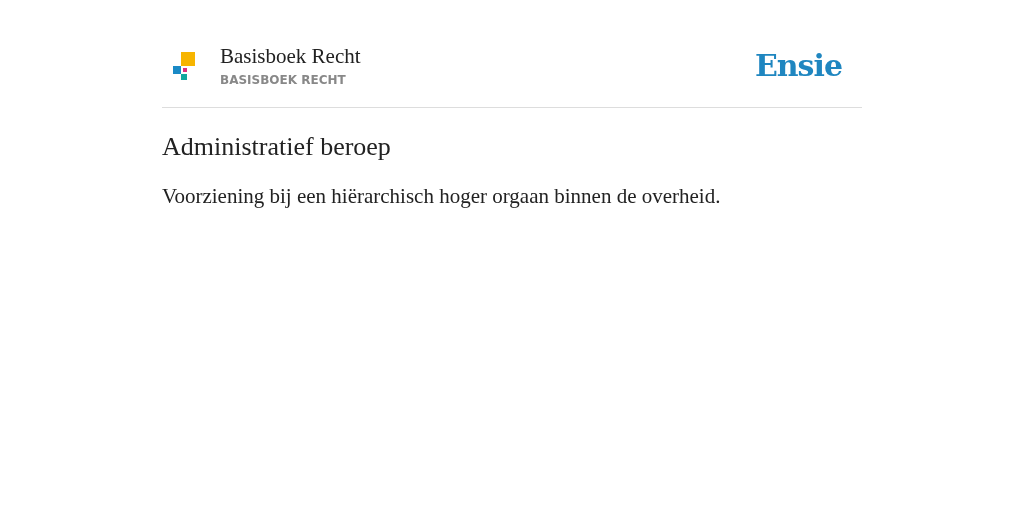 The height and width of the screenshot is (512, 1024). What do you see at coordinates (184, 65) in the screenshot?
I see `logo-icon` at bounding box center [184, 65].